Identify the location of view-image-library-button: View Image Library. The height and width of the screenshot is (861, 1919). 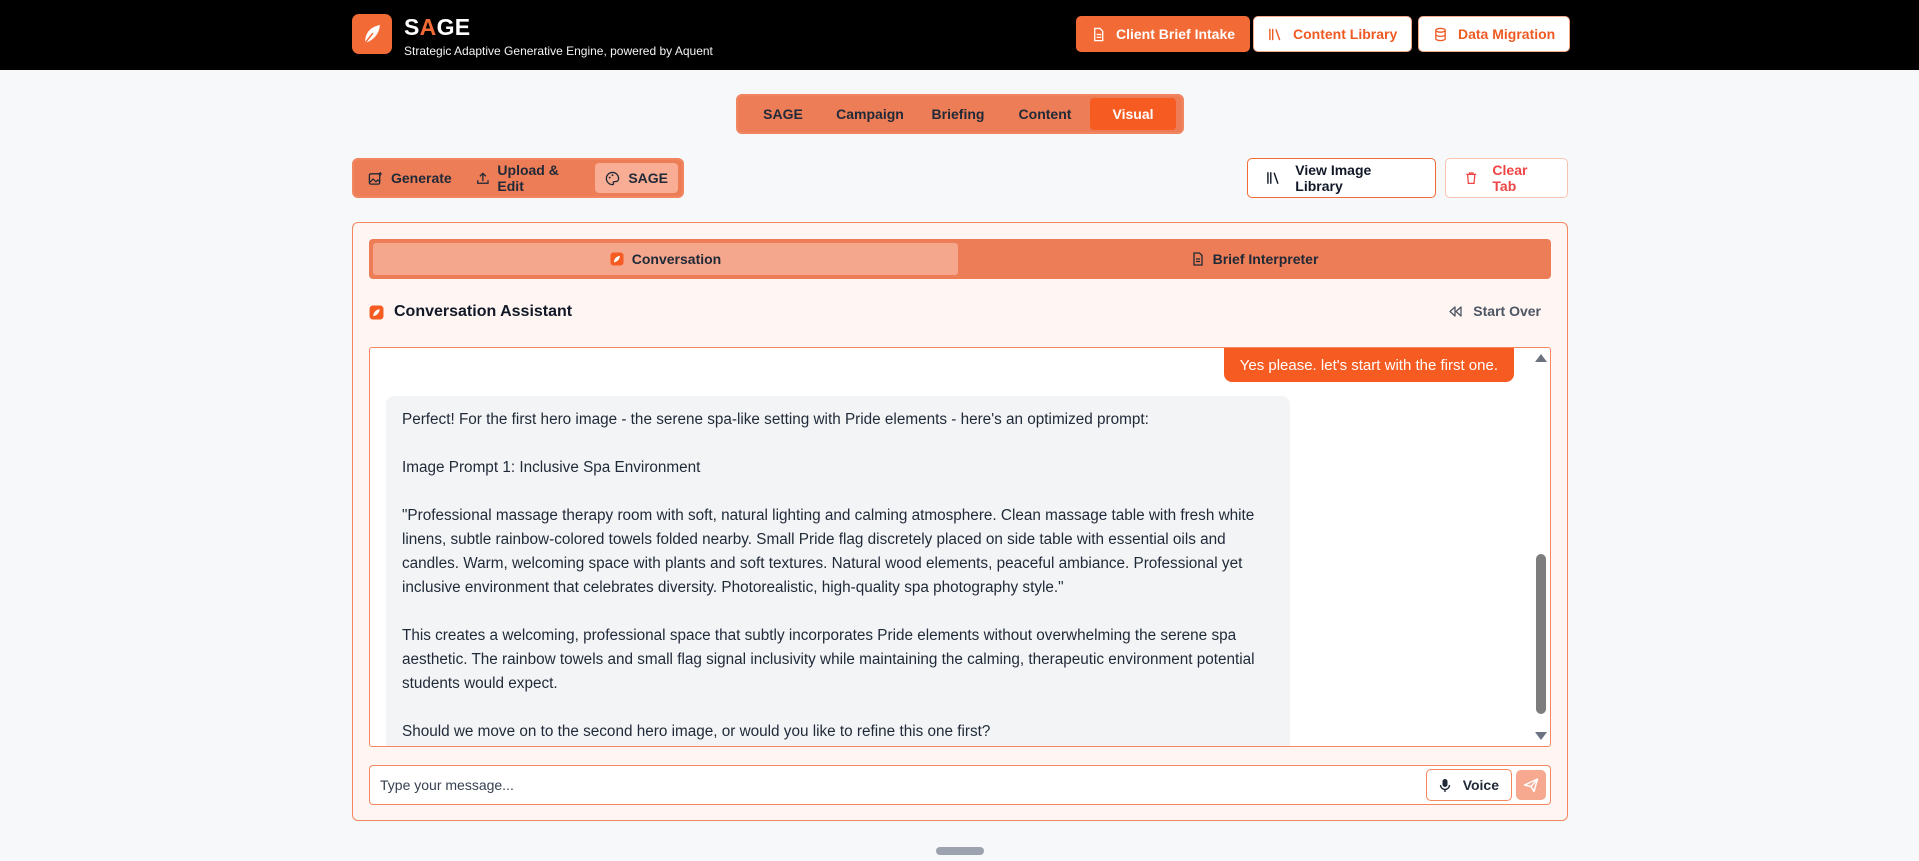
(1341, 178).